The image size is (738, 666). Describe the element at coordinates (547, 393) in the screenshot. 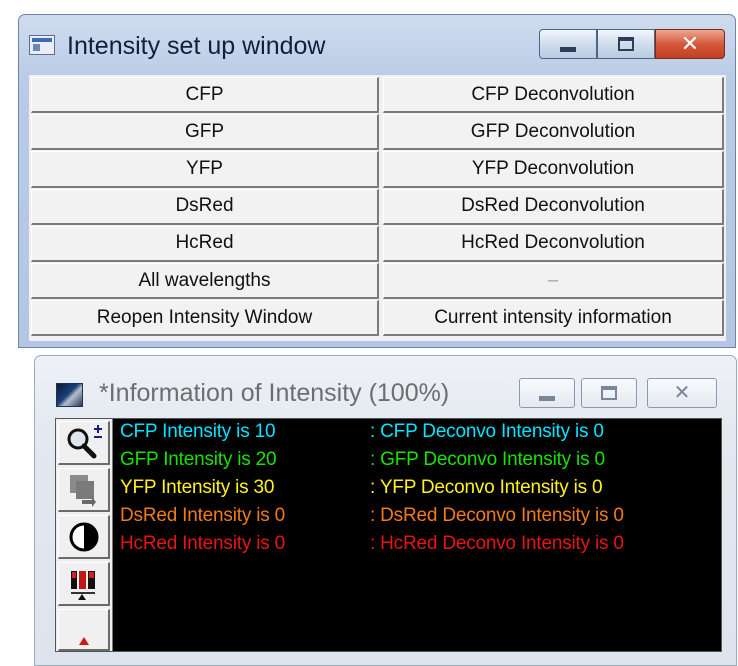

I see `info-minimize-button` at that location.